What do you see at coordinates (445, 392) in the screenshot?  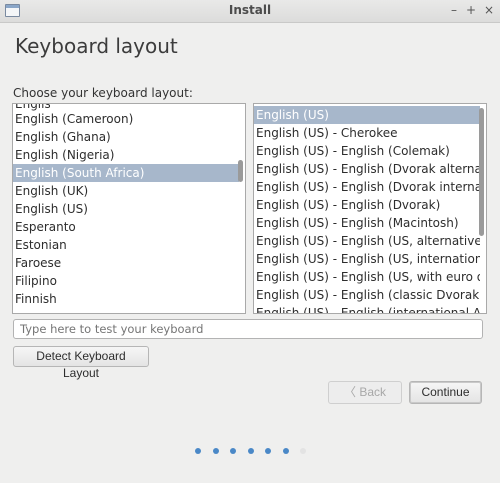 I see `continue-button: Continue` at bounding box center [445, 392].